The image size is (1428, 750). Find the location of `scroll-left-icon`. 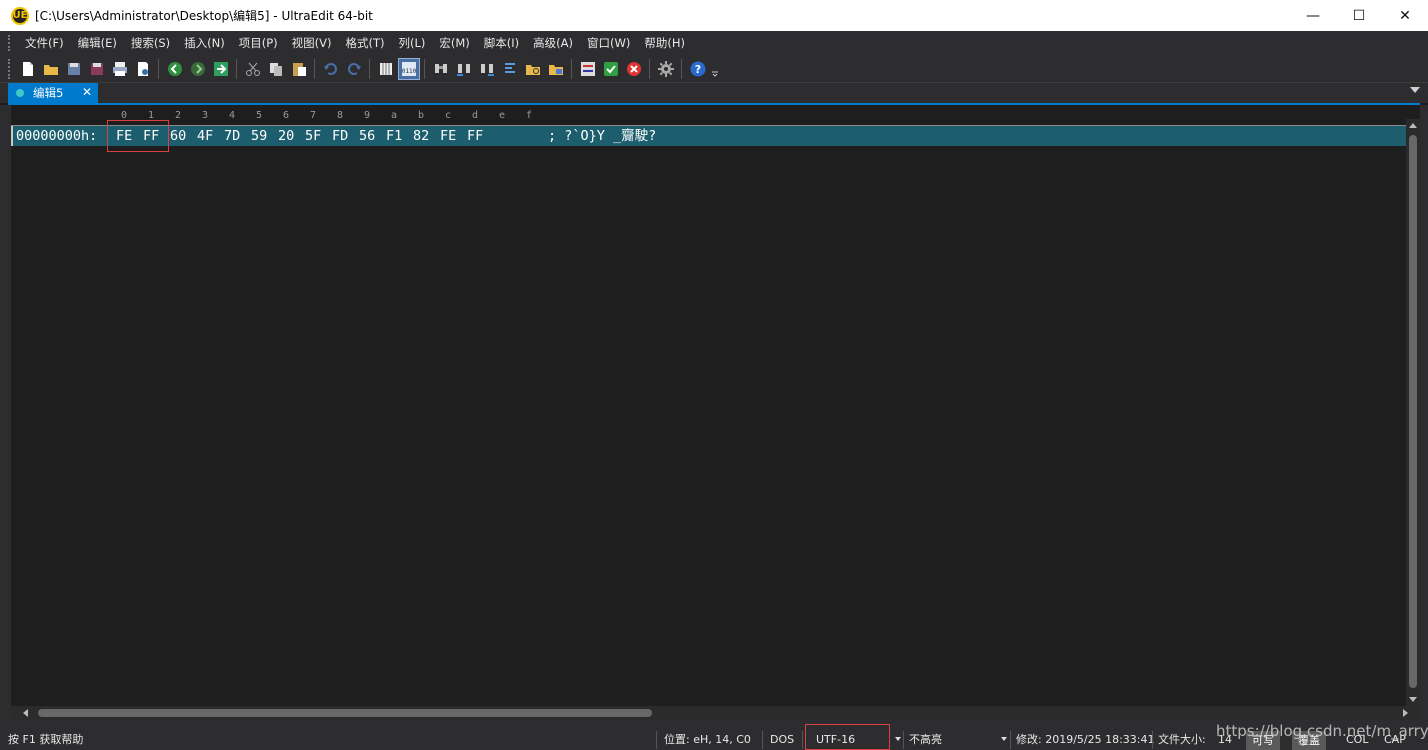

scroll-left-icon is located at coordinates (25, 713).